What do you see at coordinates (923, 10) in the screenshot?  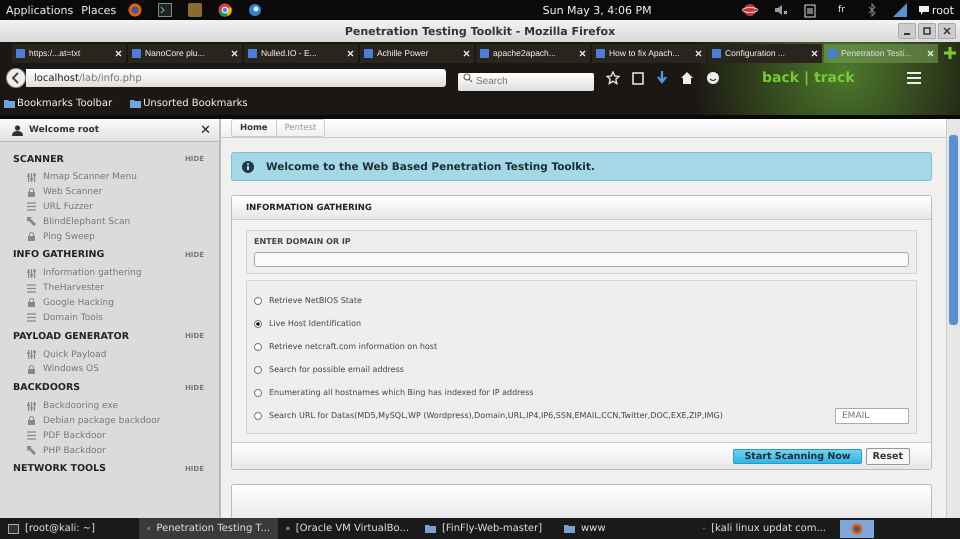 I see `chat-icon` at bounding box center [923, 10].